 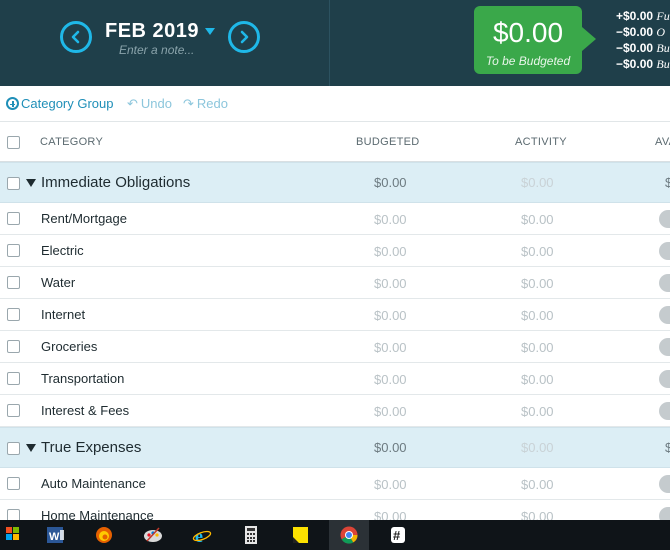 What do you see at coordinates (388, 142) in the screenshot?
I see `column-budgeted: BUDGETED` at bounding box center [388, 142].